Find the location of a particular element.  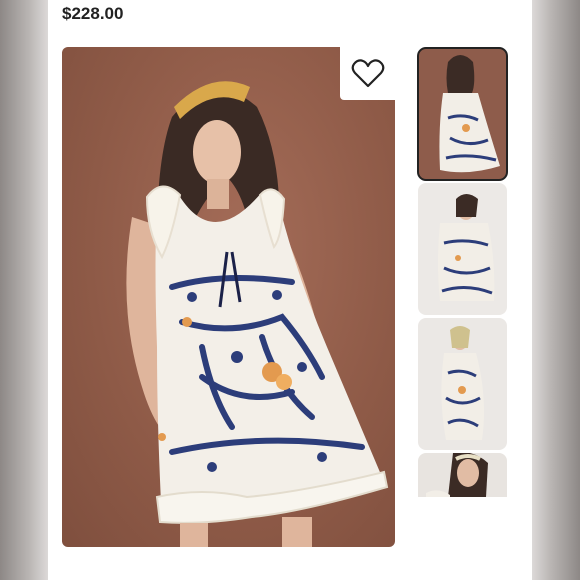

thumbnail-3-image is located at coordinates (462, 383).